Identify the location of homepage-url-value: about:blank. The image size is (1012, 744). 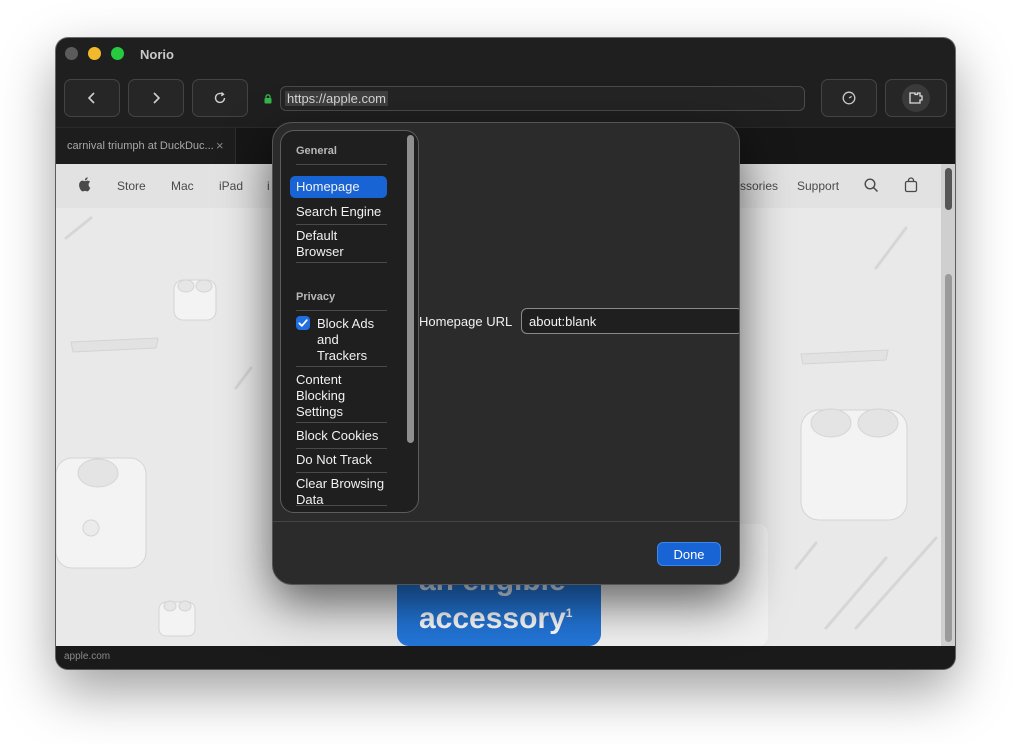
(563, 321).